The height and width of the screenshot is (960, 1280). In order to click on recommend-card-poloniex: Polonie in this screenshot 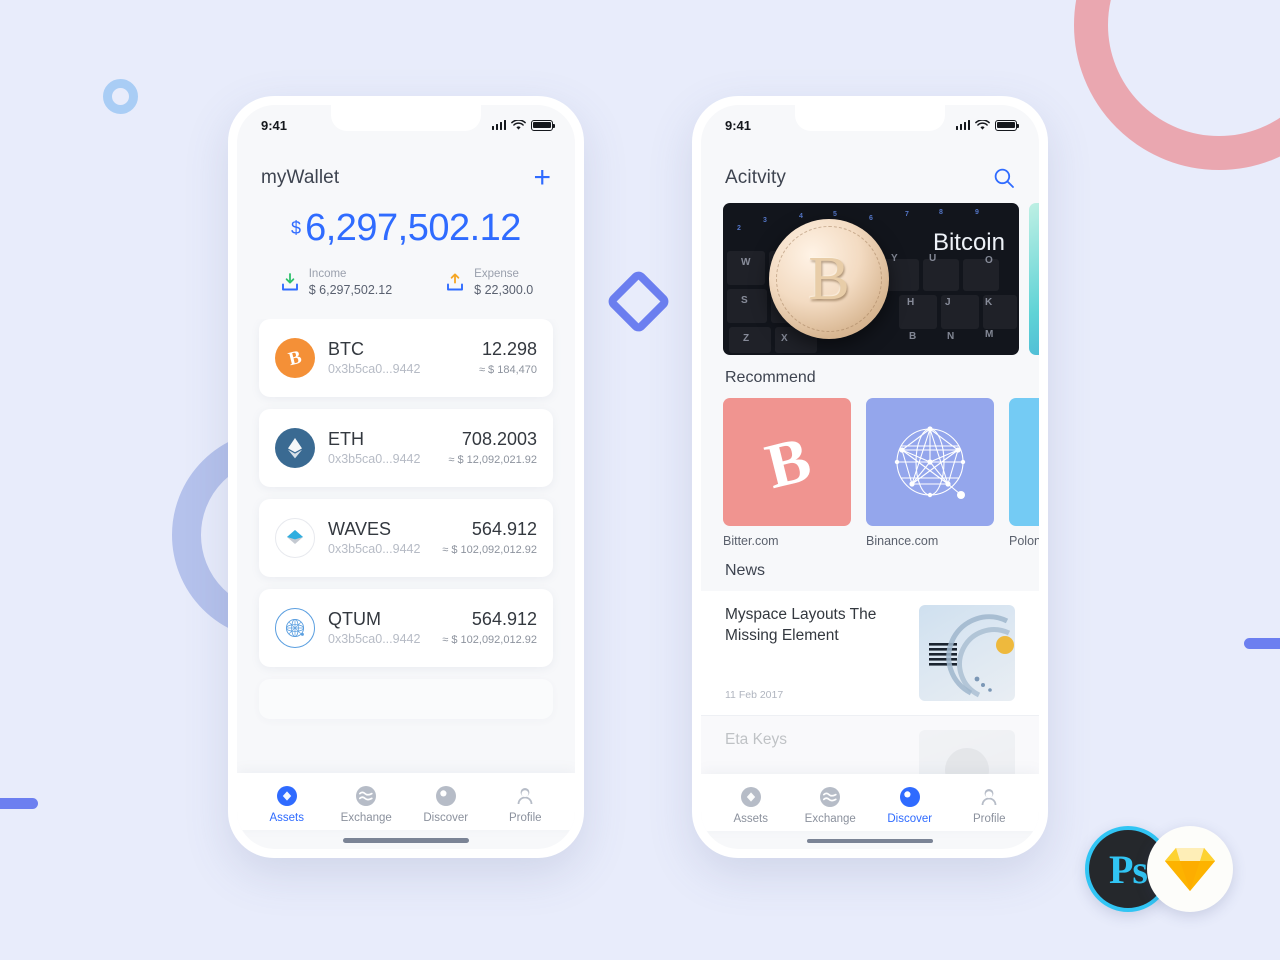, I will do `click(1024, 473)`.